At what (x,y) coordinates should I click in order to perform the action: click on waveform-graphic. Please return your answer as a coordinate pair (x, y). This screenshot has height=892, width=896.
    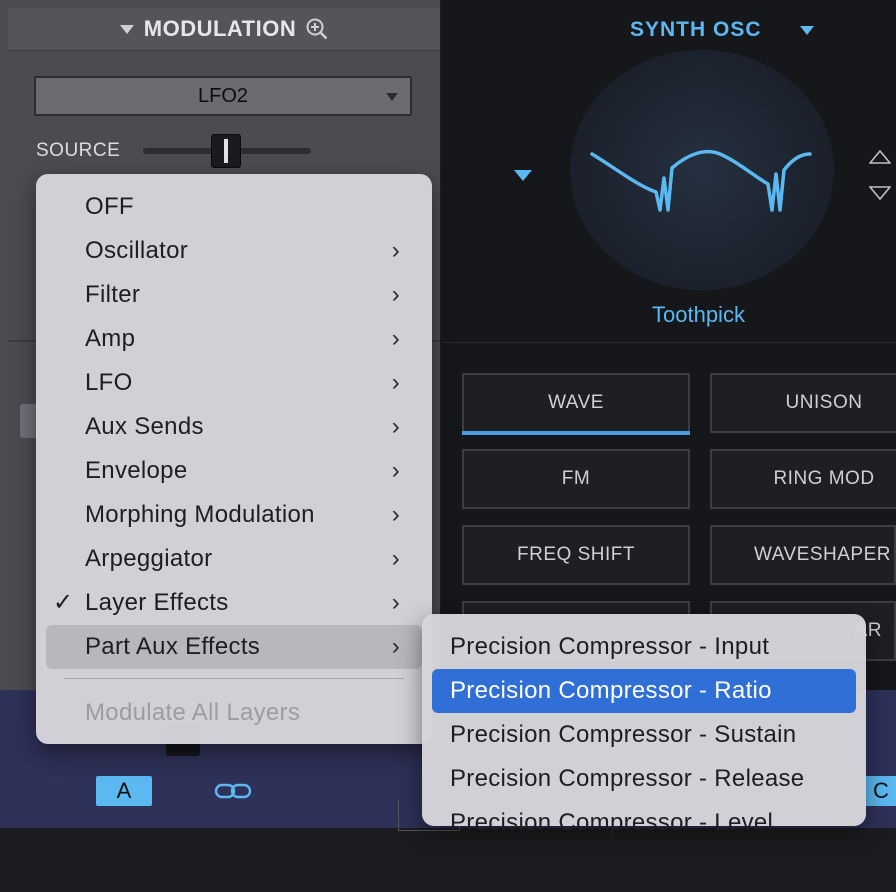
    Looking at the image, I should click on (701, 180).